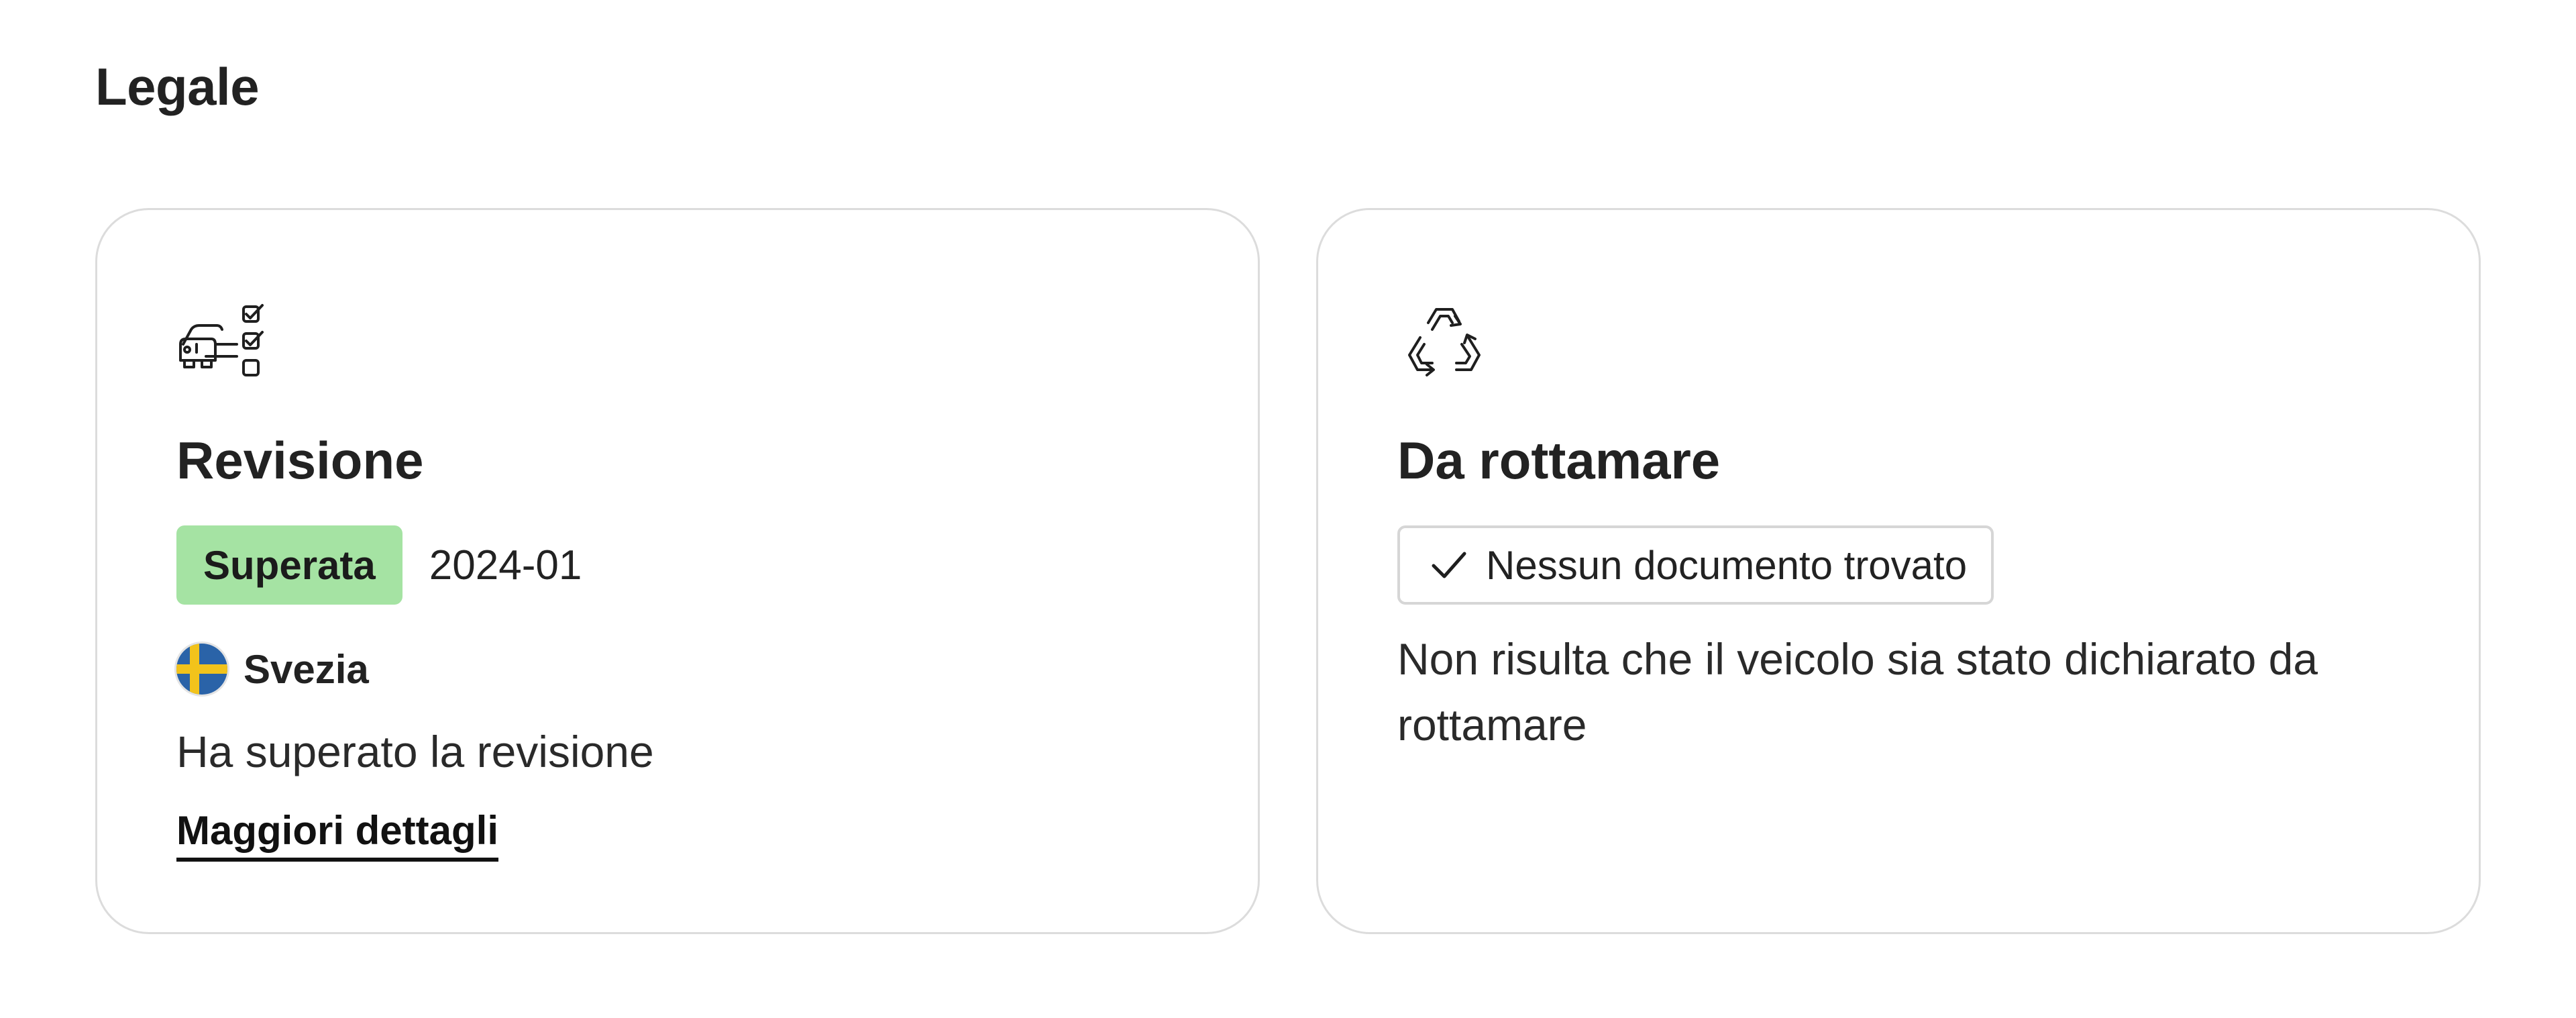 The height and width of the screenshot is (1018, 2576). I want to click on inspection-status-row: Superata 2024-01, so click(379, 565).